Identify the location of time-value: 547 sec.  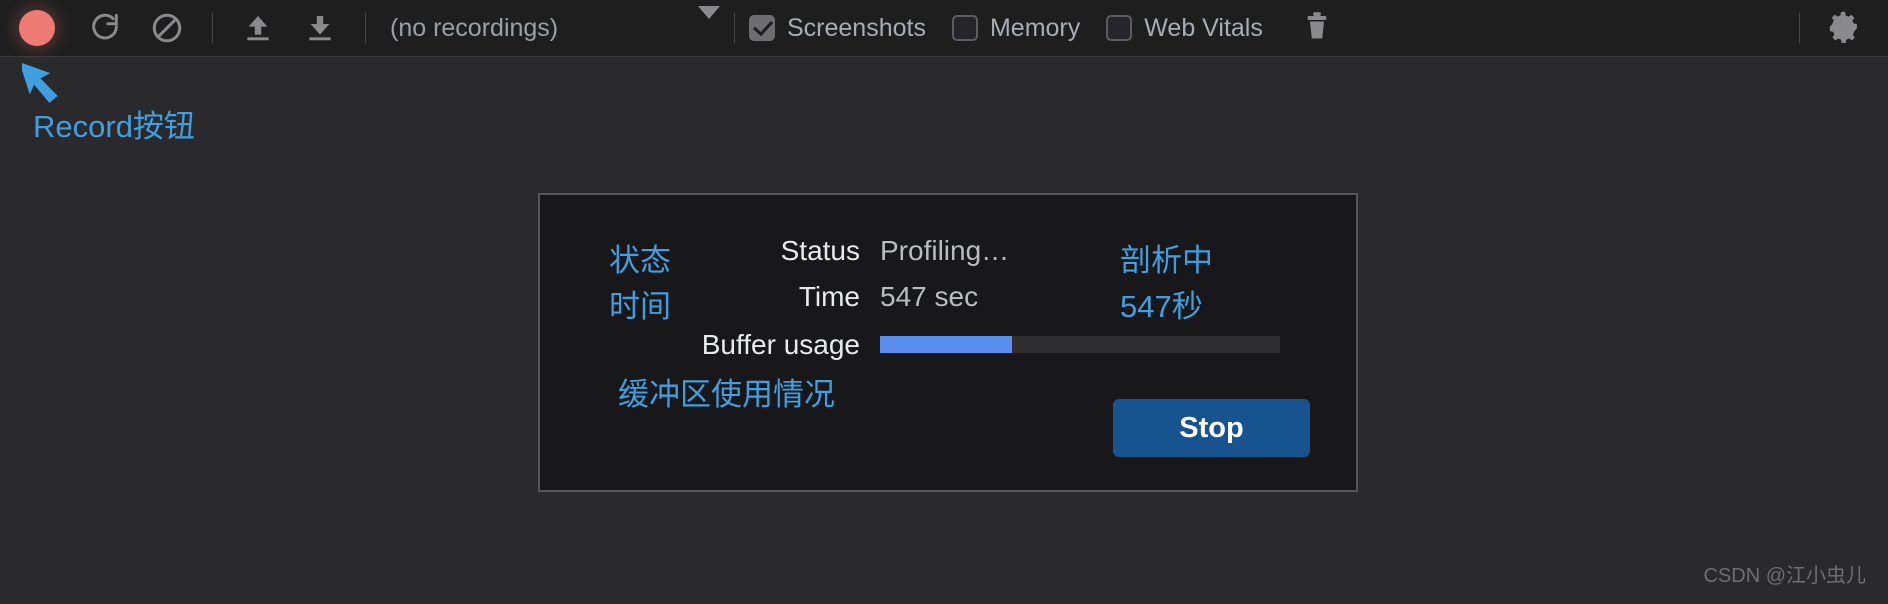
(929, 296).